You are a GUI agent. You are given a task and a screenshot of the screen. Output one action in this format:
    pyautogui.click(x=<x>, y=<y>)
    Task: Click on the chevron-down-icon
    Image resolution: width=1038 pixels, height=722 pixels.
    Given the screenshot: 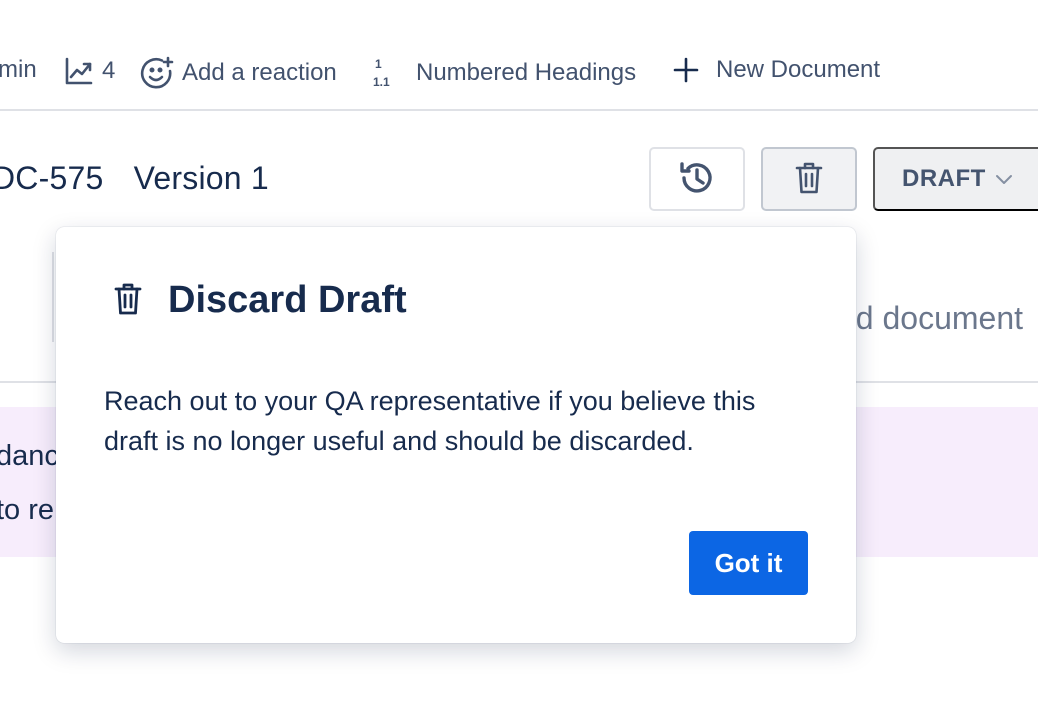 What is the action you would take?
    pyautogui.click(x=1004, y=179)
    